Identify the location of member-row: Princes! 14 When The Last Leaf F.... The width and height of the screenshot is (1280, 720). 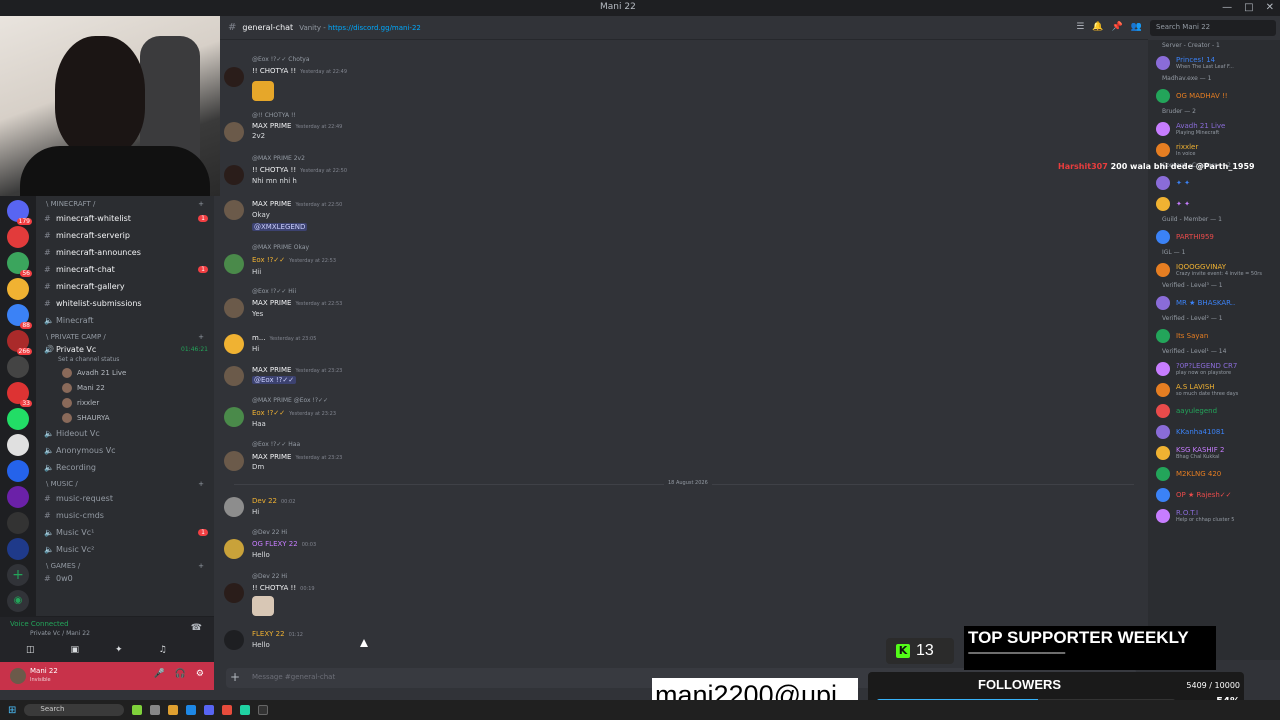
(1214, 62).